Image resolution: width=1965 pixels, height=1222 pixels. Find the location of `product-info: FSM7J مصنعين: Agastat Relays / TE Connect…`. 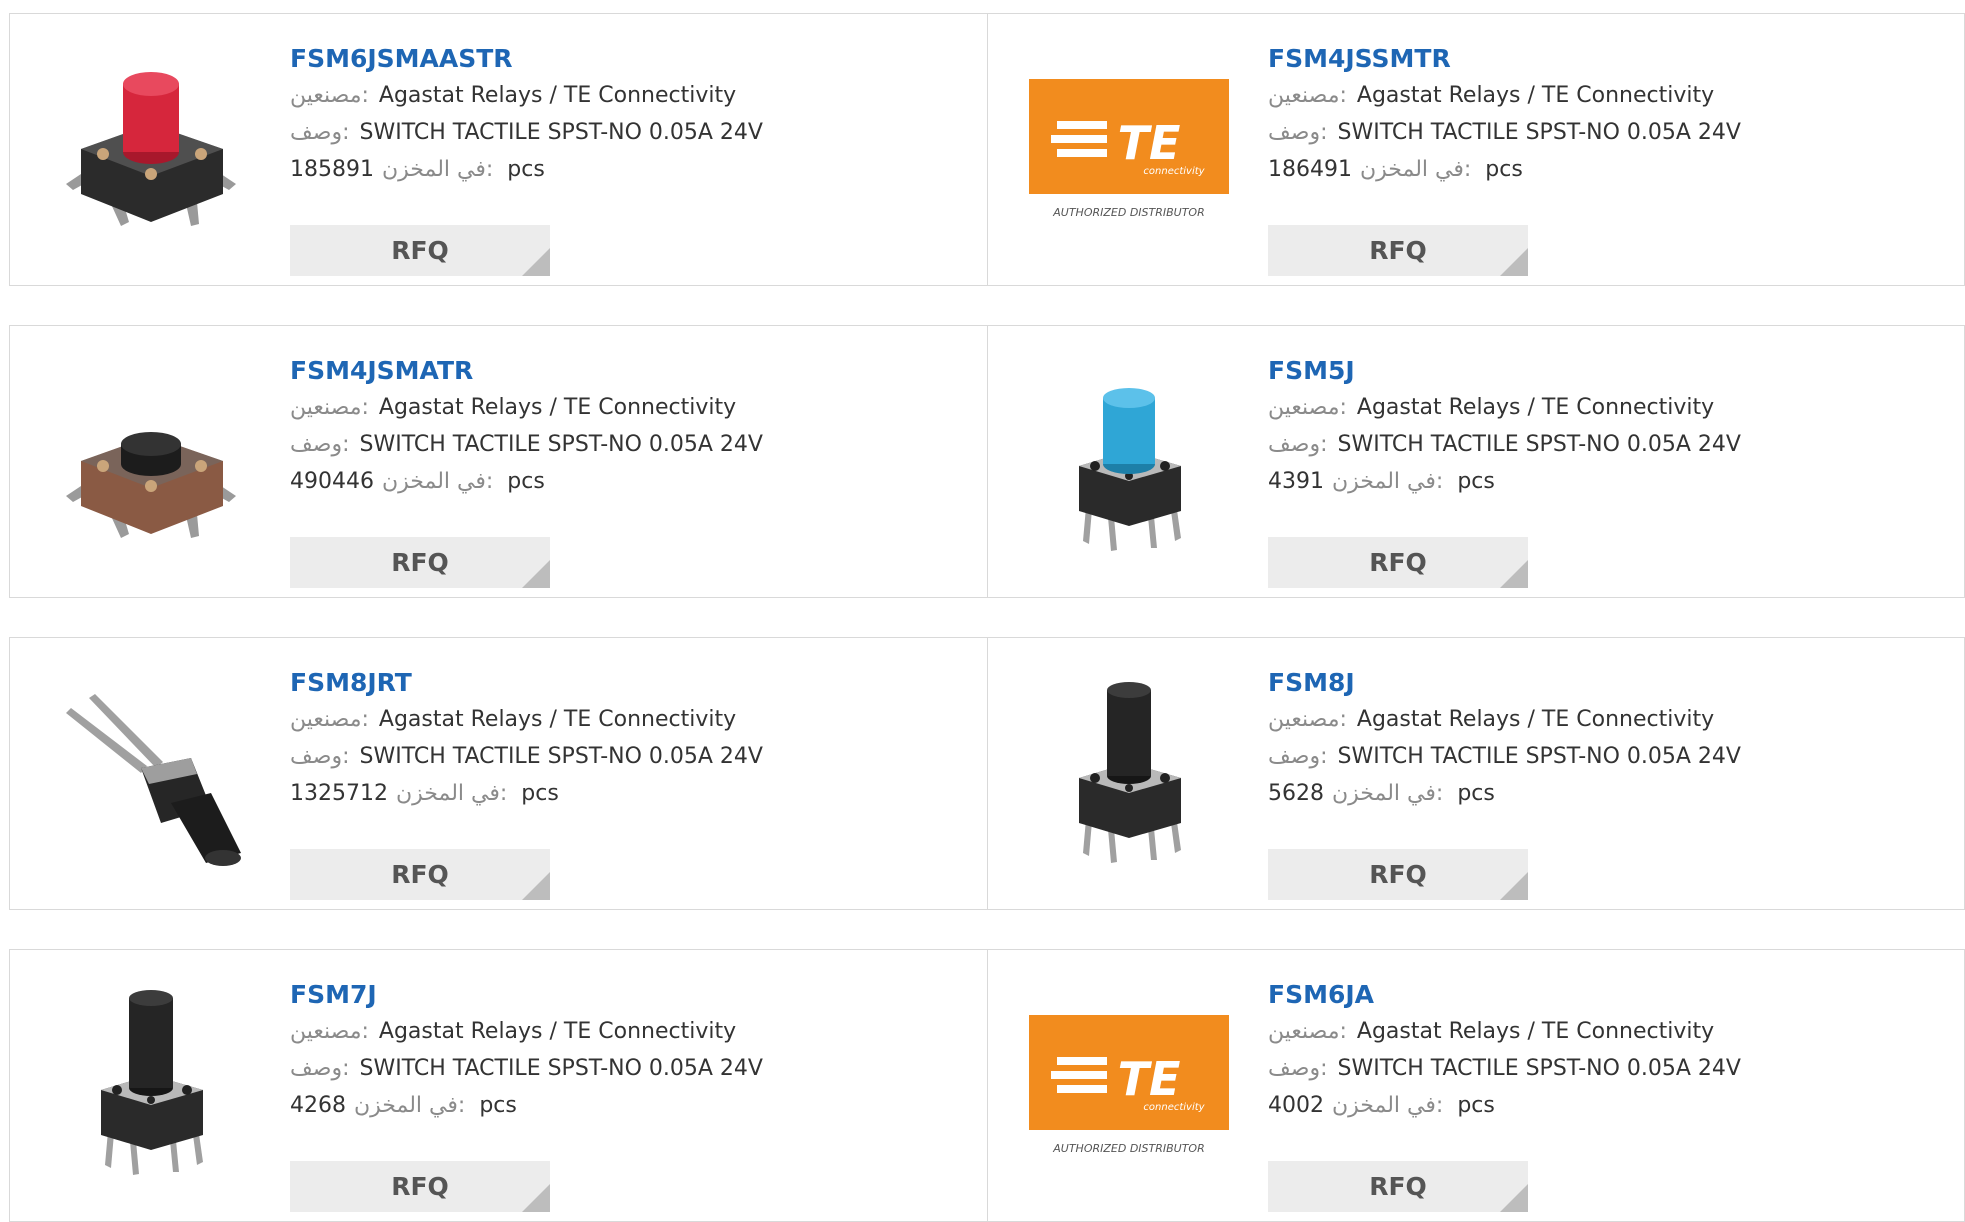

product-info: FSM7J مصنعين: Agastat Relays / TE Connect… is located at coordinates (526, 1050).